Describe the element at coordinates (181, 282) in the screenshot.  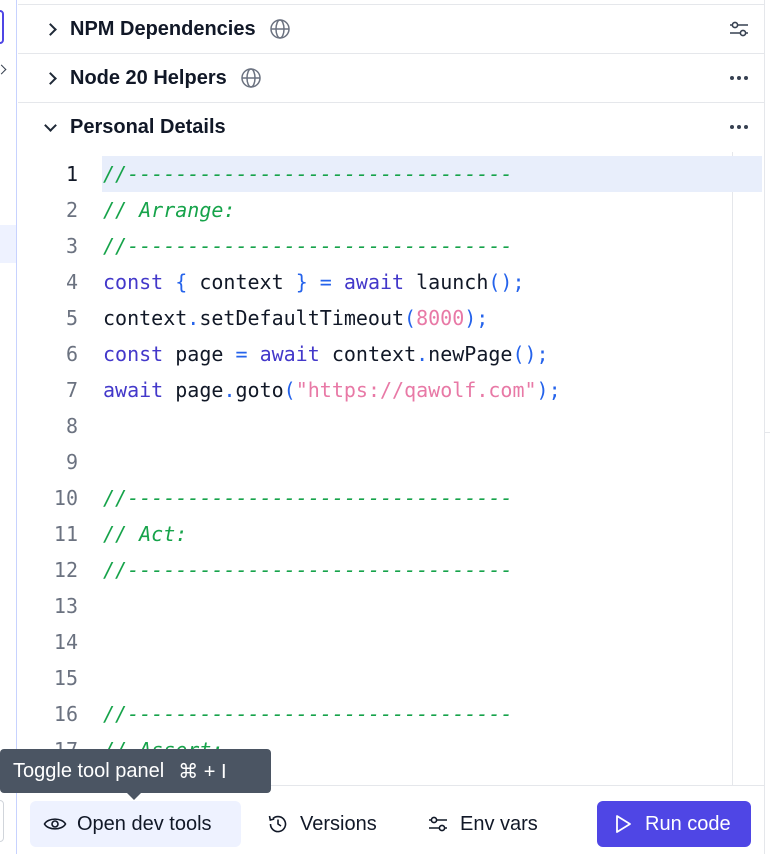
I see `code-token-punct: {` at that location.